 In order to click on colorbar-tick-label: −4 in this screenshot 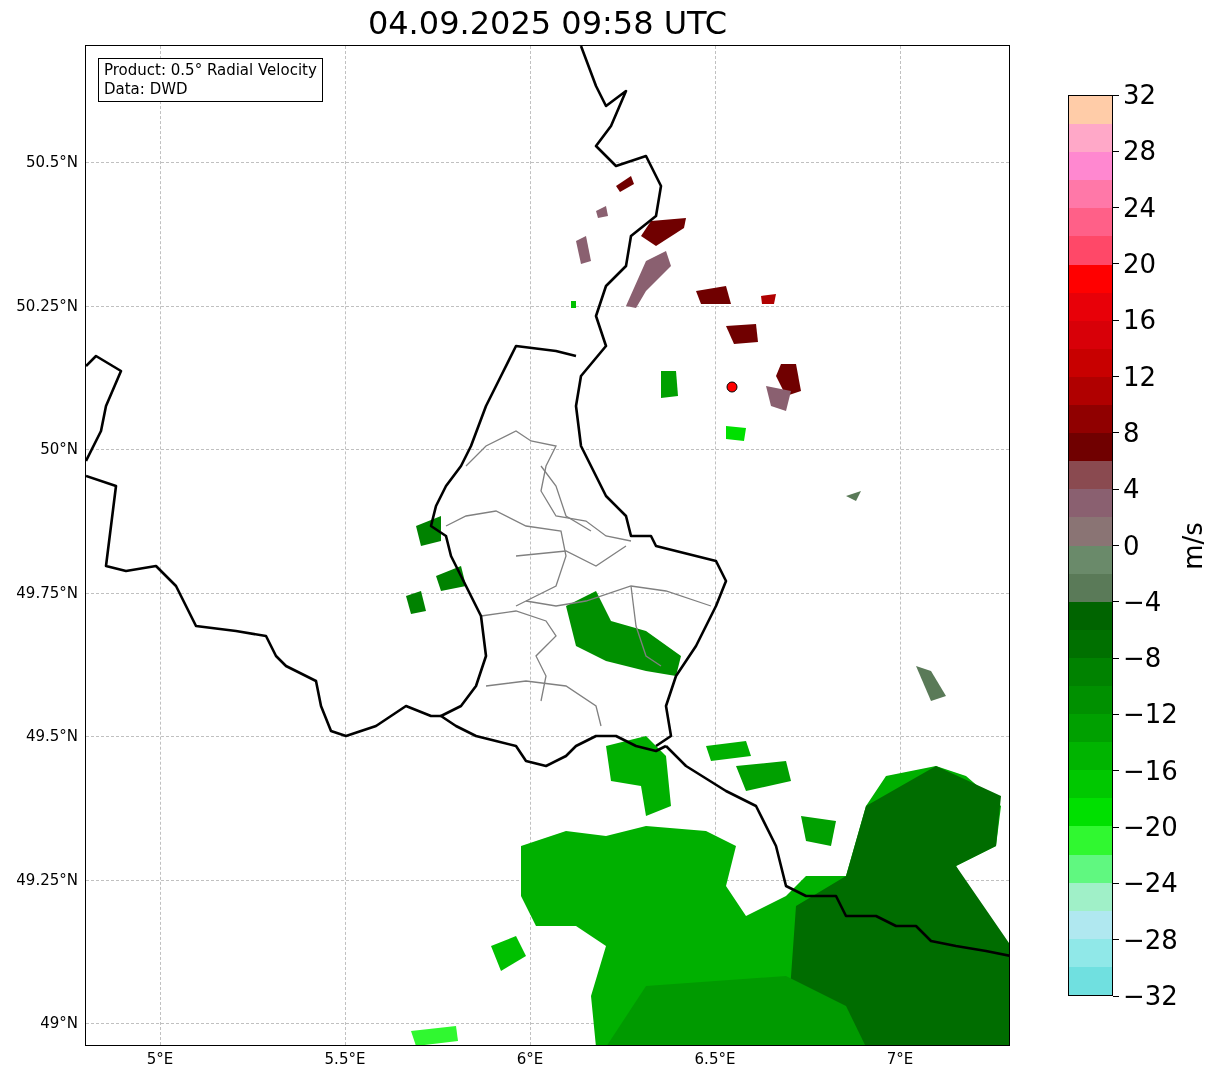, I will do `click(1142, 601)`.